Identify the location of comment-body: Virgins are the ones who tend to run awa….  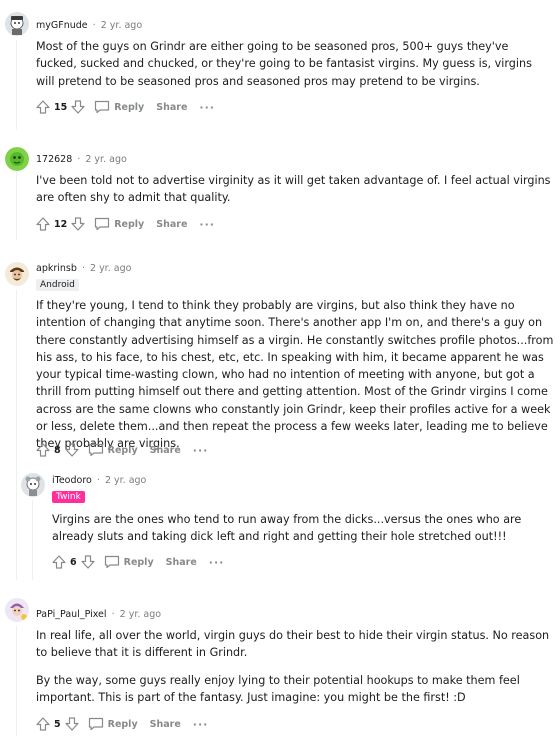
(302, 528).